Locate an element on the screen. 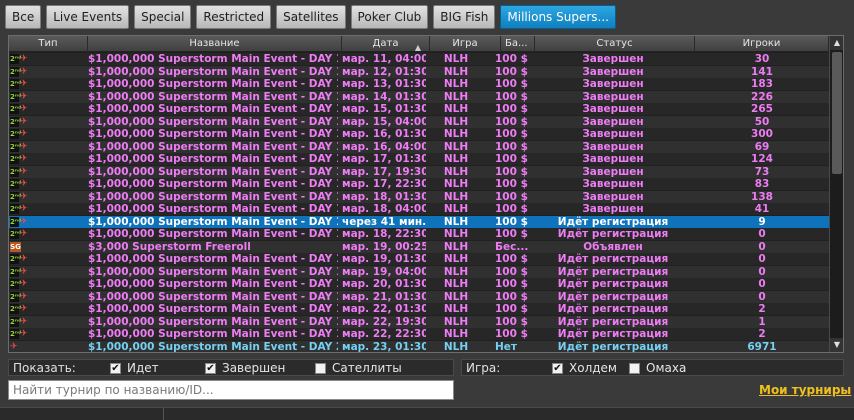 The image size is (854, 420). column-header-name: Название is located at coordinates (215, 44).